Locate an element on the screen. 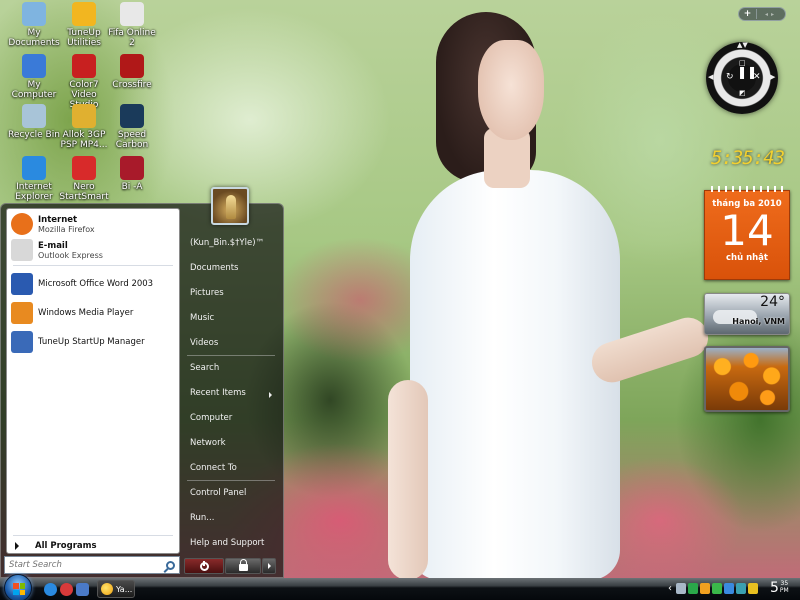  shutdown-options-button is located at coordinates (269, 566).